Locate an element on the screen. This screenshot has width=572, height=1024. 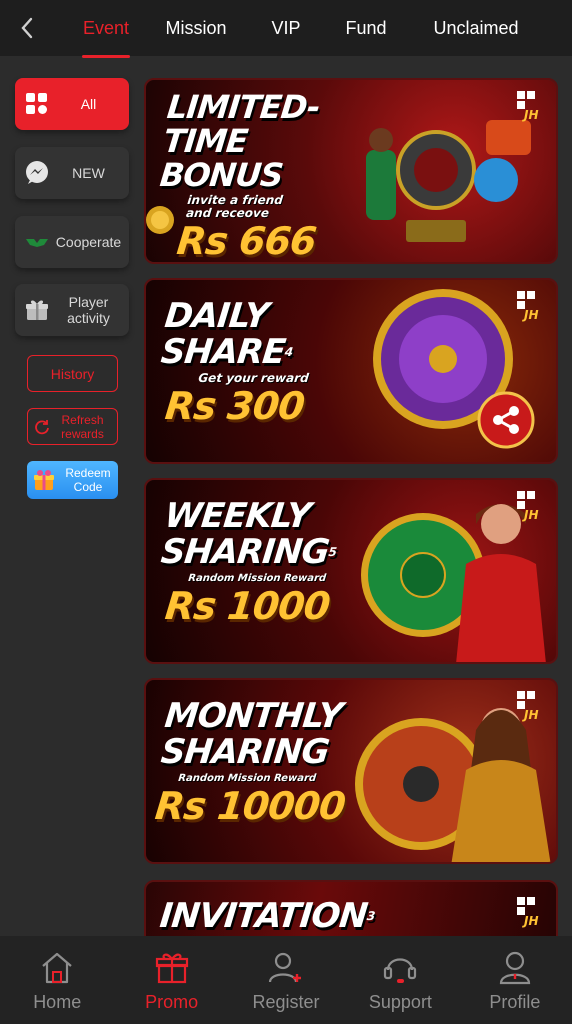
banner-title-wrap: INVITATION3 is located at coordinates (274, 916).